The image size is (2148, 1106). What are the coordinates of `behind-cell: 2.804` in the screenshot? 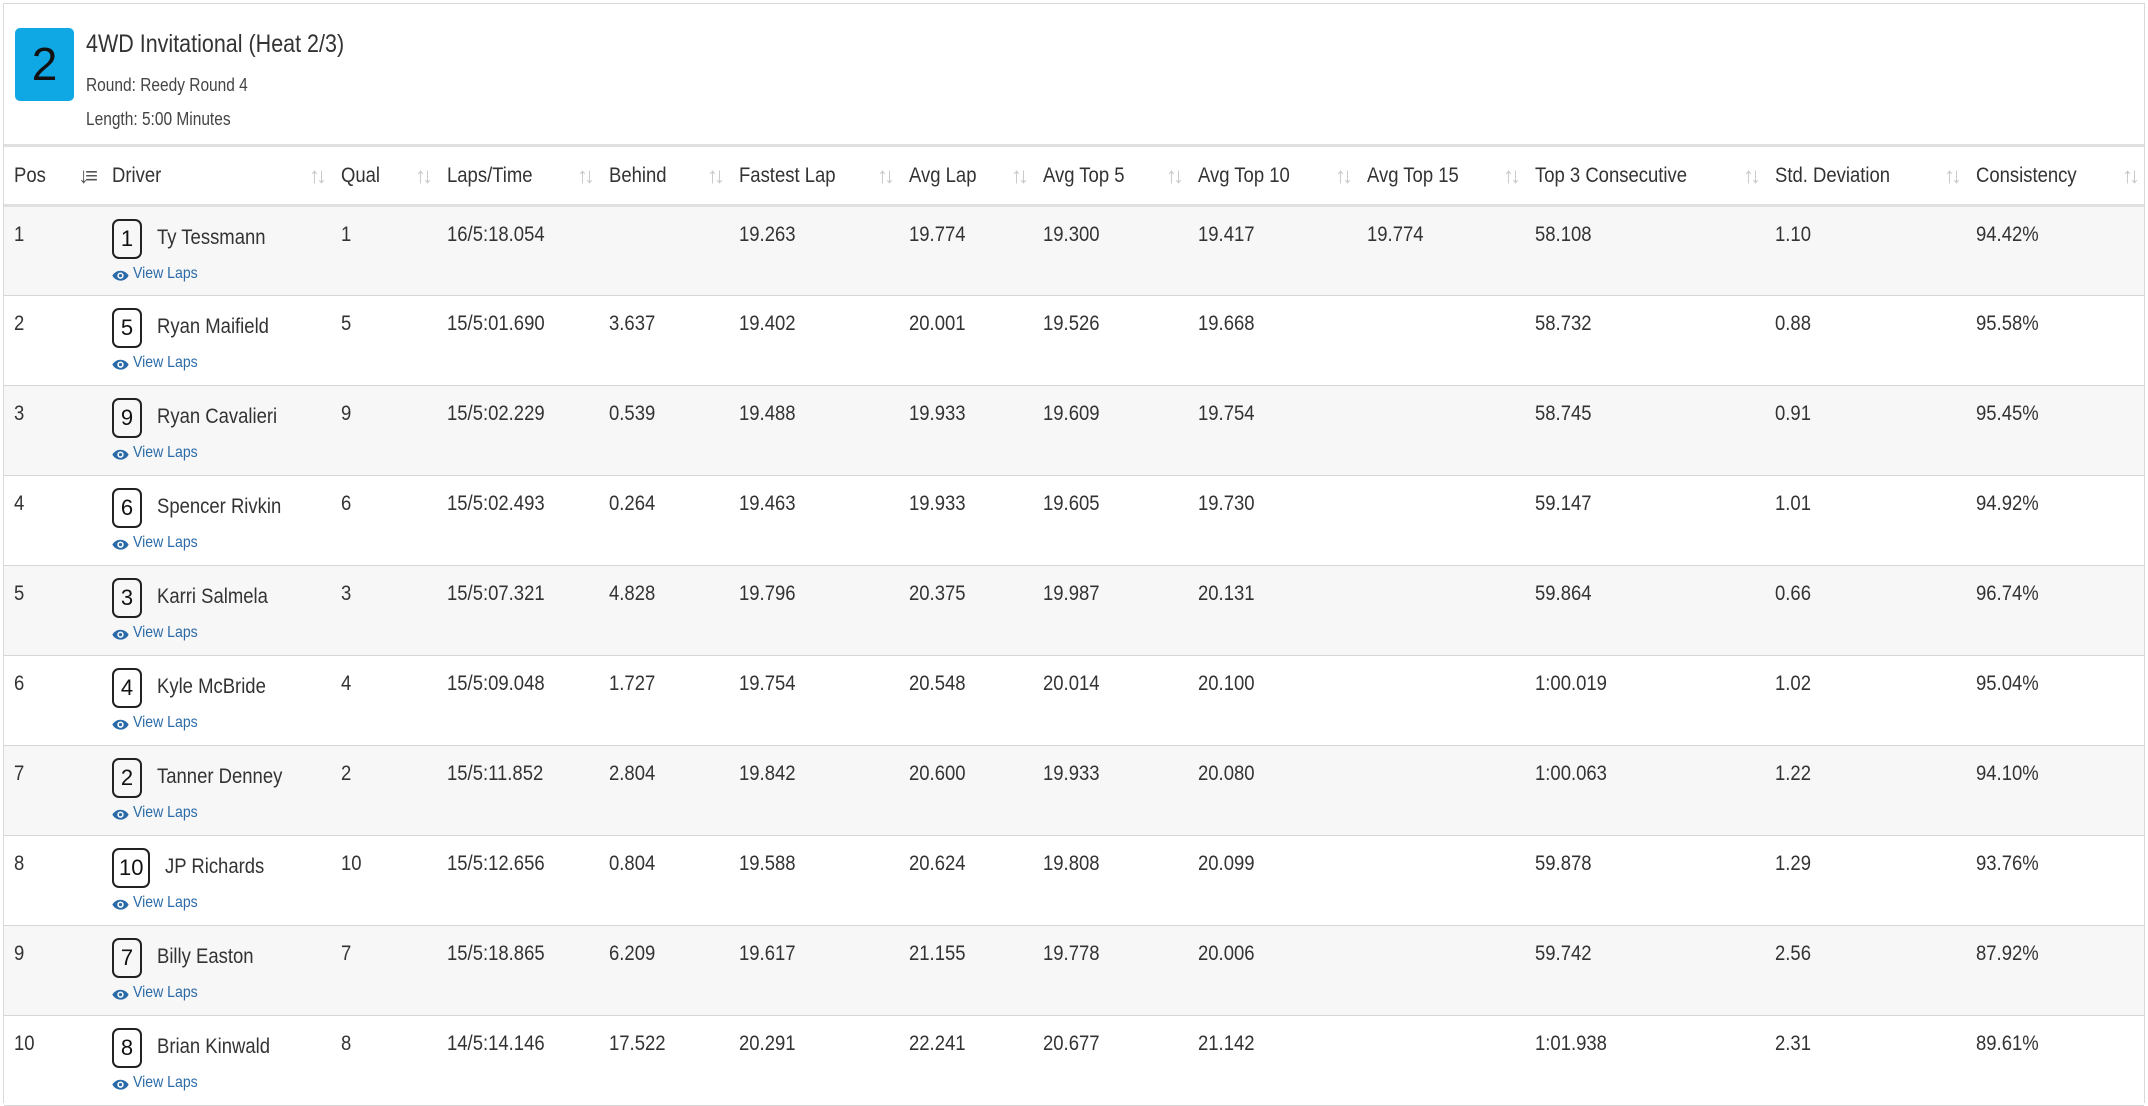 It's located at (664, 791).